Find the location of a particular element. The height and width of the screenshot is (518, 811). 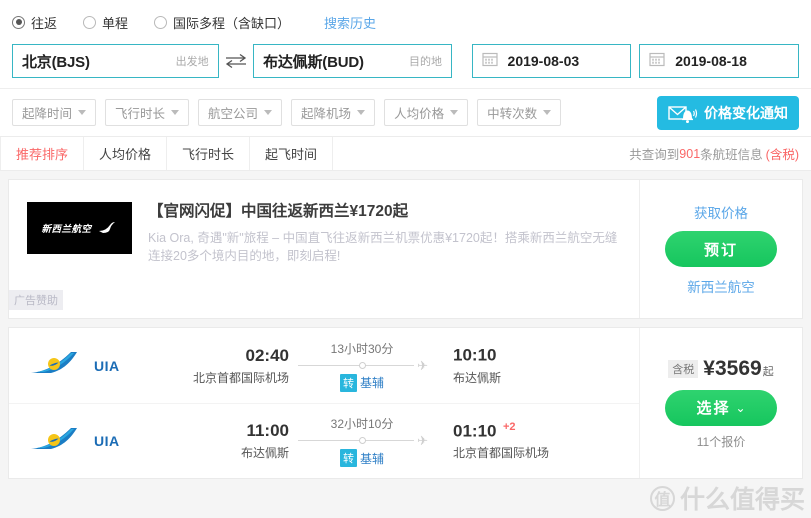

filter-label: 中转次数 is located at coordinates (512, 114).